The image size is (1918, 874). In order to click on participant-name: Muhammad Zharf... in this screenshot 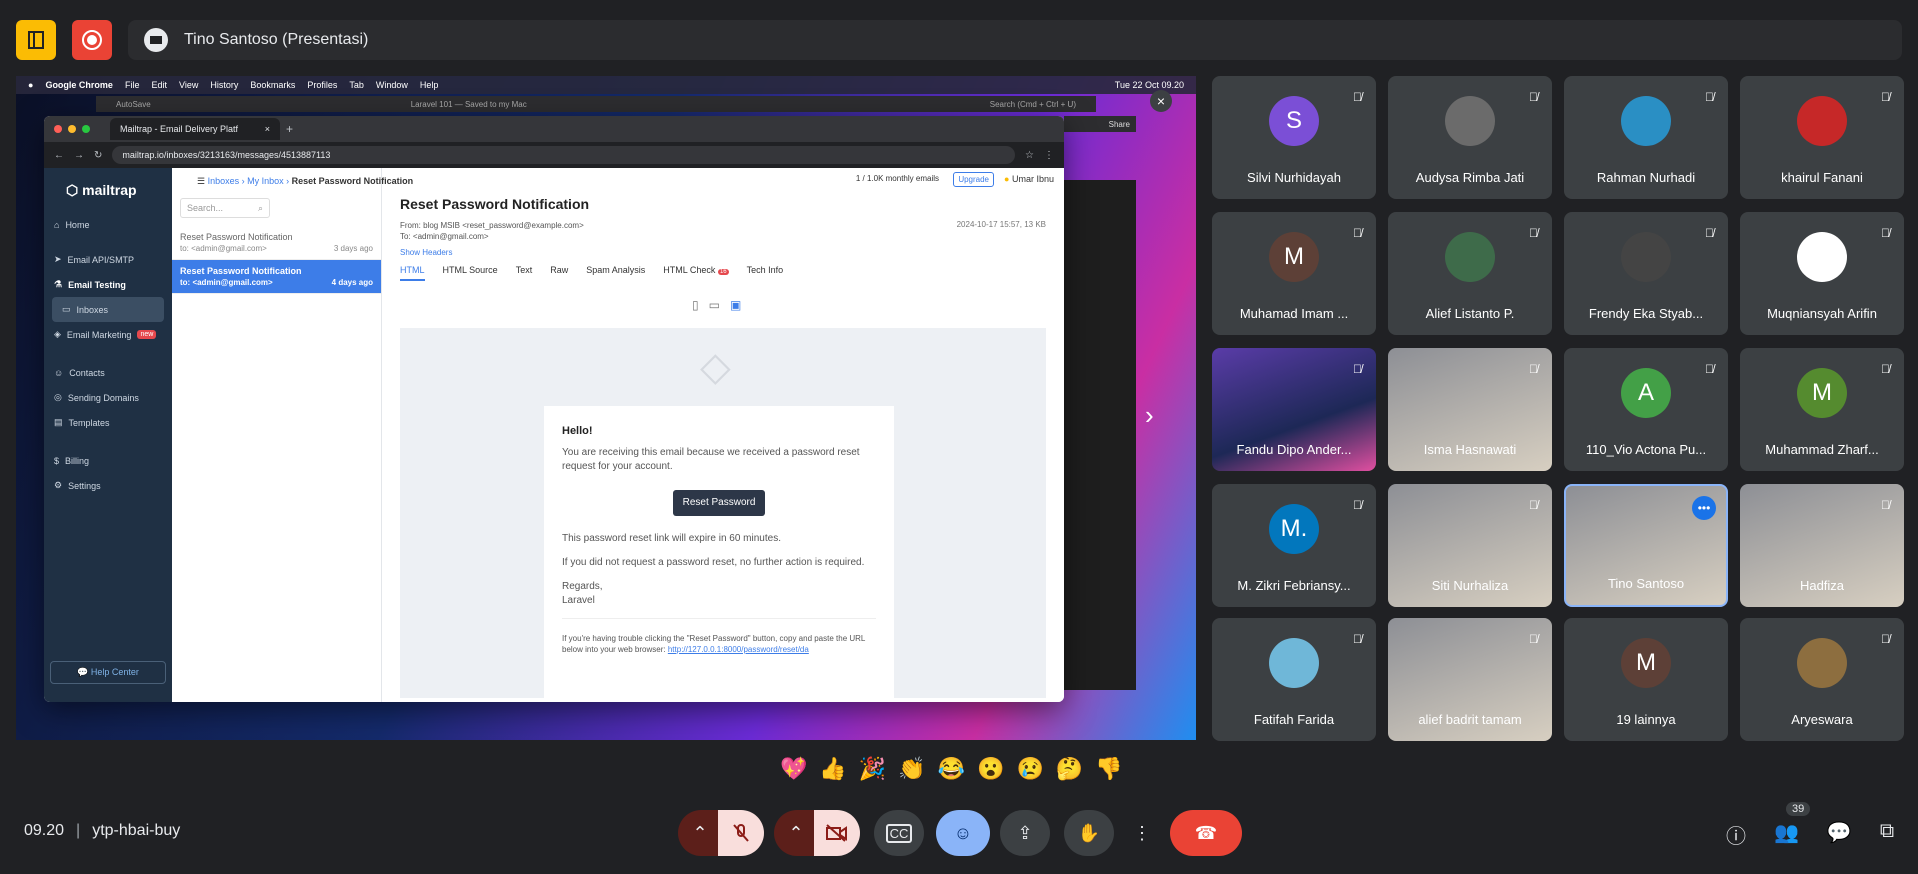, I will do `click(1822, 449)`.